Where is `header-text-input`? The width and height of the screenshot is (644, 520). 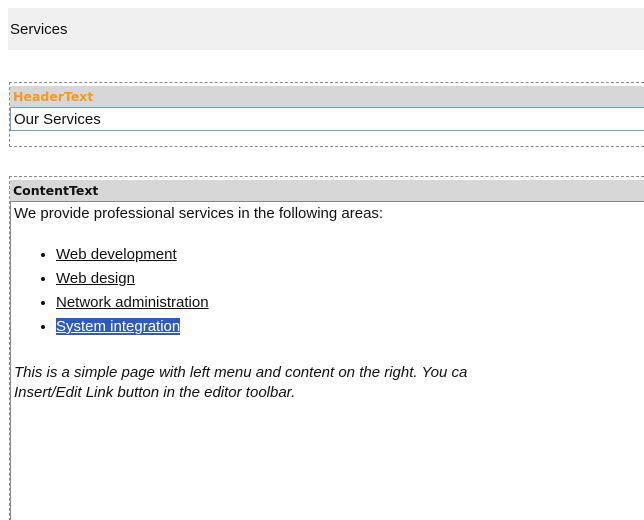 header-text-input is located at coordinates (327, 119).